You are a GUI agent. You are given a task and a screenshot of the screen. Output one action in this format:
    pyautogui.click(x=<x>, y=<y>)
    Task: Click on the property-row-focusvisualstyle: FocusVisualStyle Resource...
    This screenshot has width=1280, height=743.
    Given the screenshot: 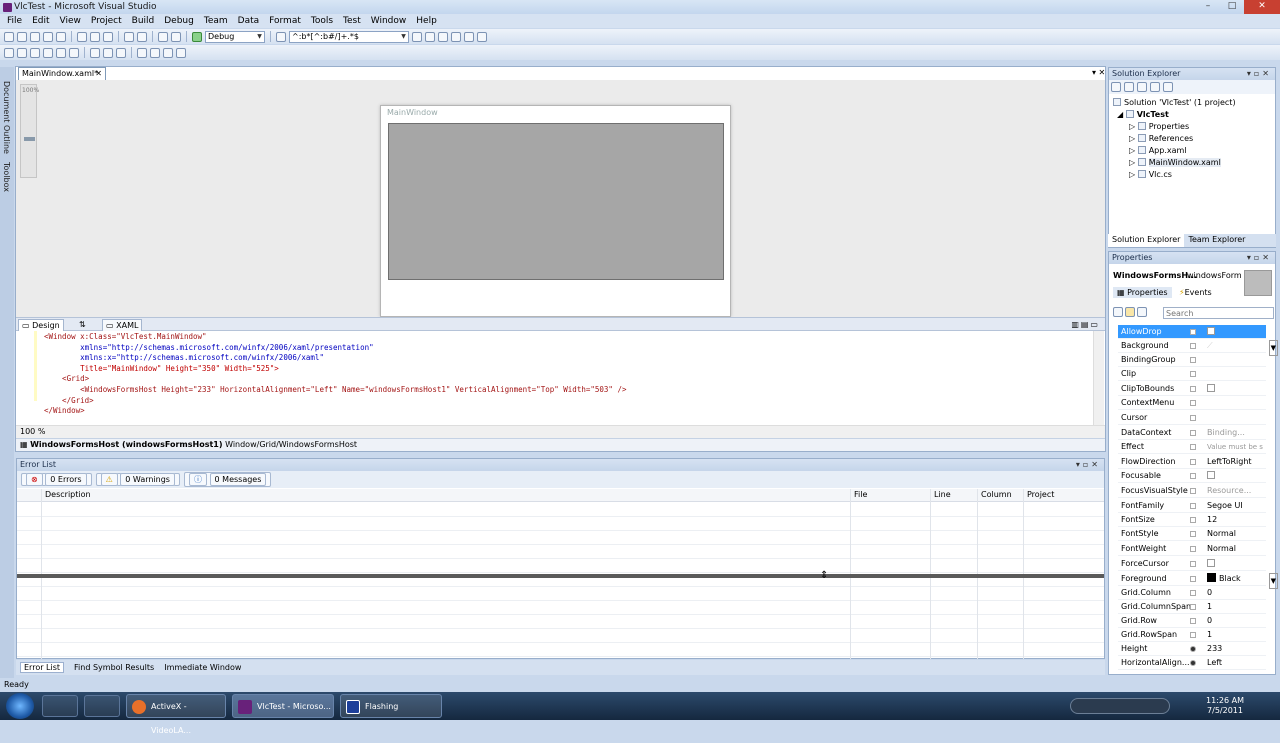 What is the action you would take?
    pyautogui.click(x=1192, y=491)
    